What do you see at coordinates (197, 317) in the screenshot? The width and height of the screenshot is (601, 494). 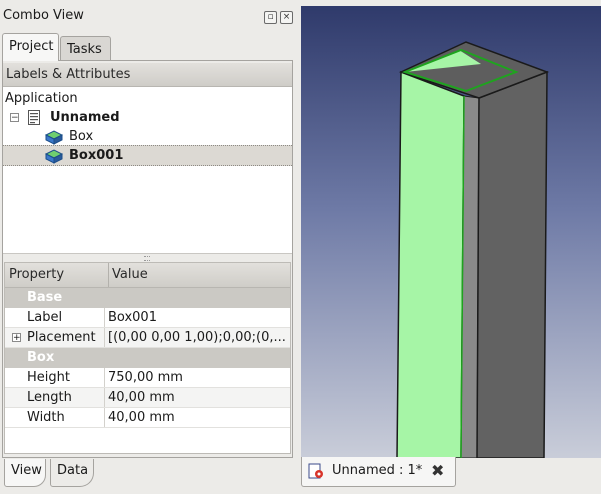 I see `property-value: Box001` at bounding box center [197, 317].